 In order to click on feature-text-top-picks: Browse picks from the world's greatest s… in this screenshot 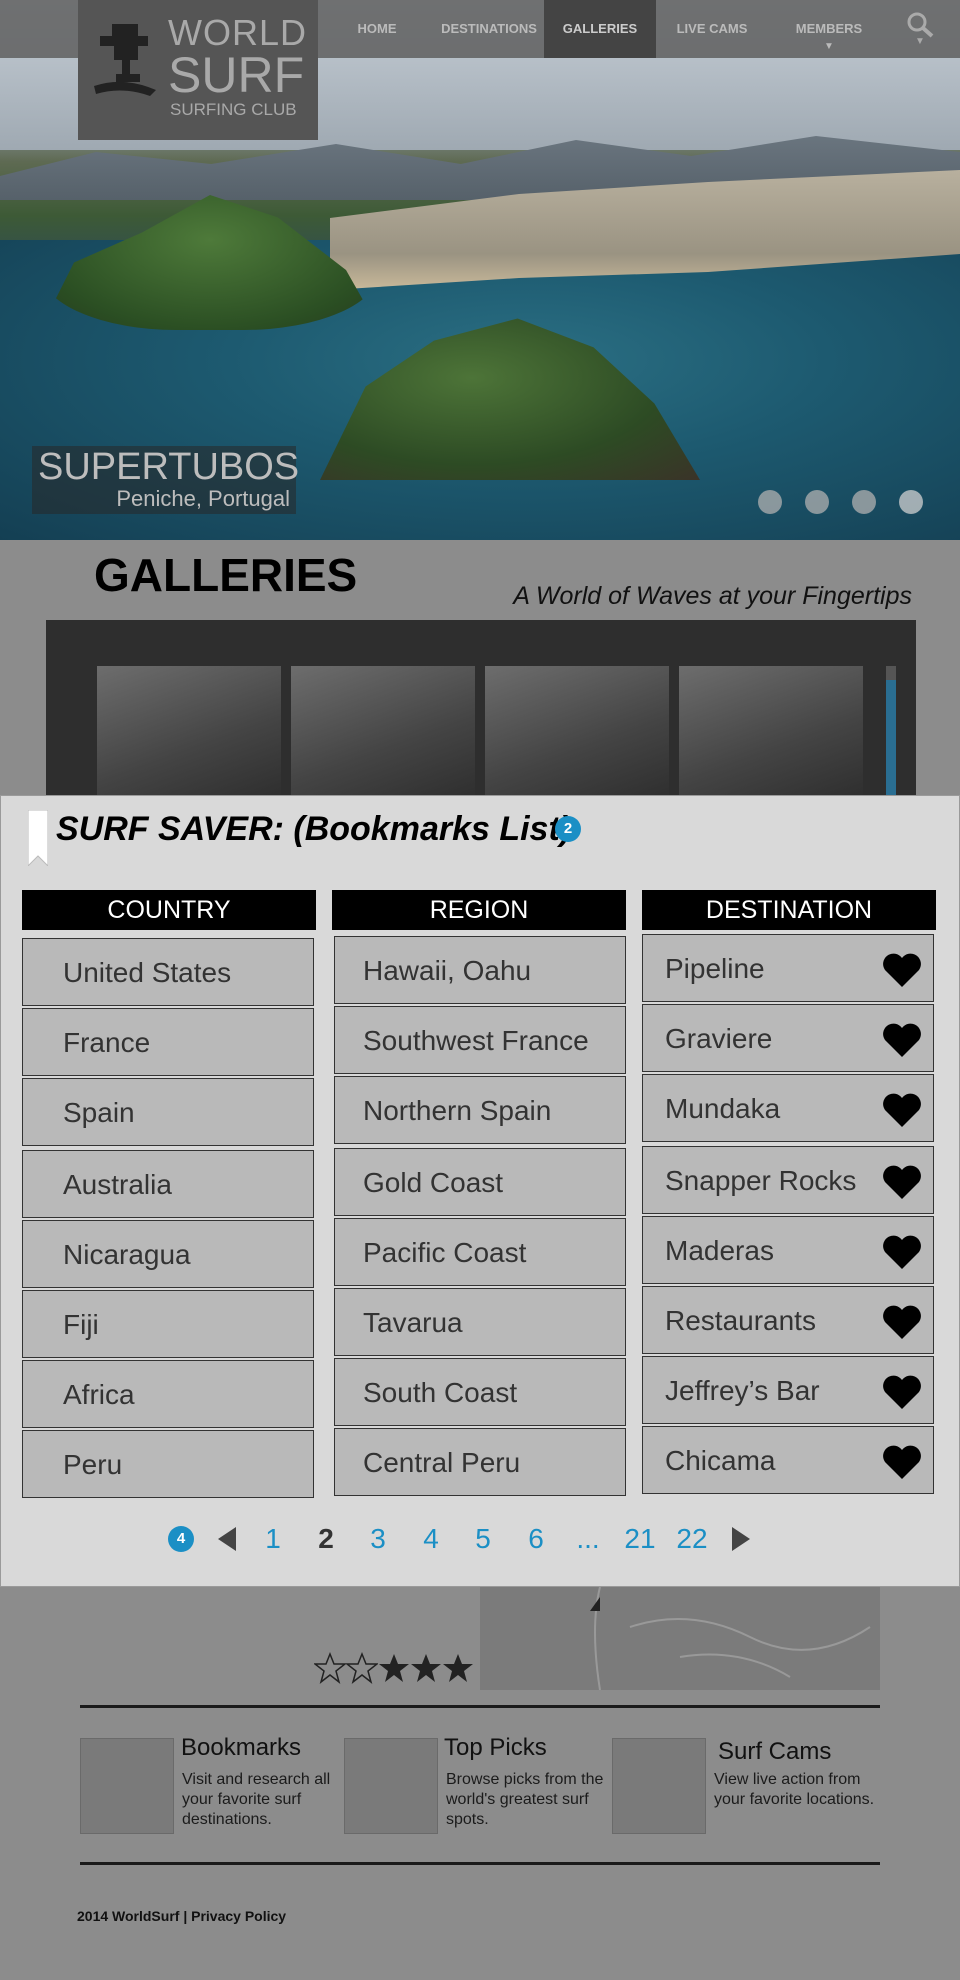, I will do `click(525, 1799)`.